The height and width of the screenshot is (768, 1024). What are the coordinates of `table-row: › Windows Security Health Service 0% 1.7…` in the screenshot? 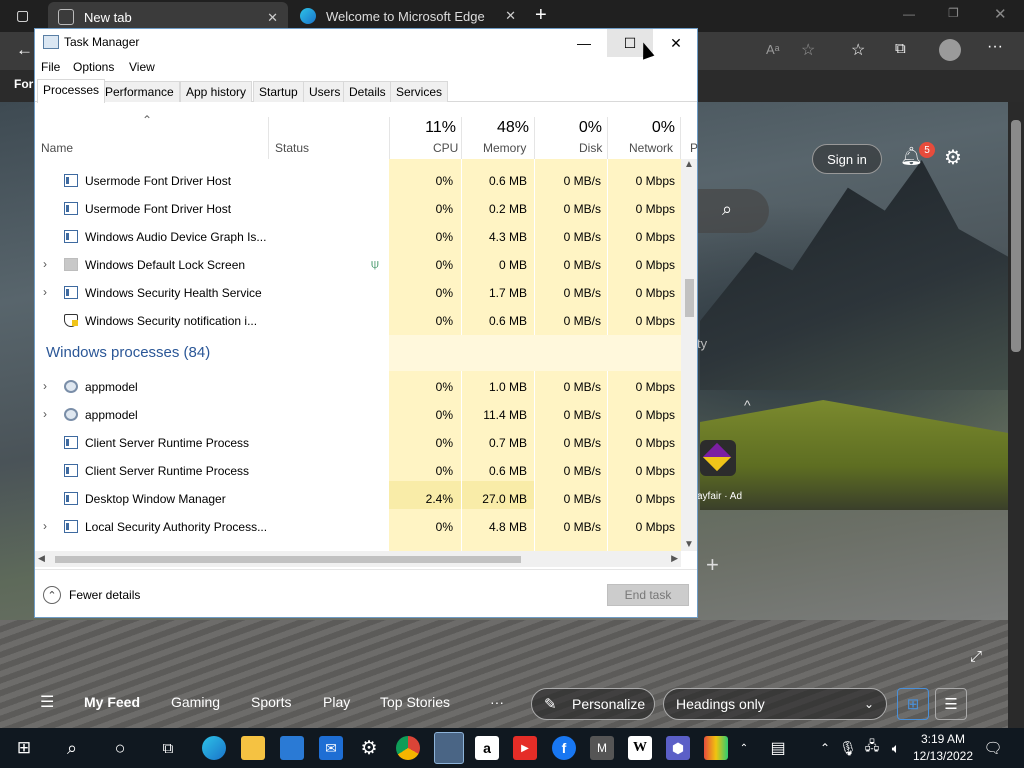 It's located at (358, 293).